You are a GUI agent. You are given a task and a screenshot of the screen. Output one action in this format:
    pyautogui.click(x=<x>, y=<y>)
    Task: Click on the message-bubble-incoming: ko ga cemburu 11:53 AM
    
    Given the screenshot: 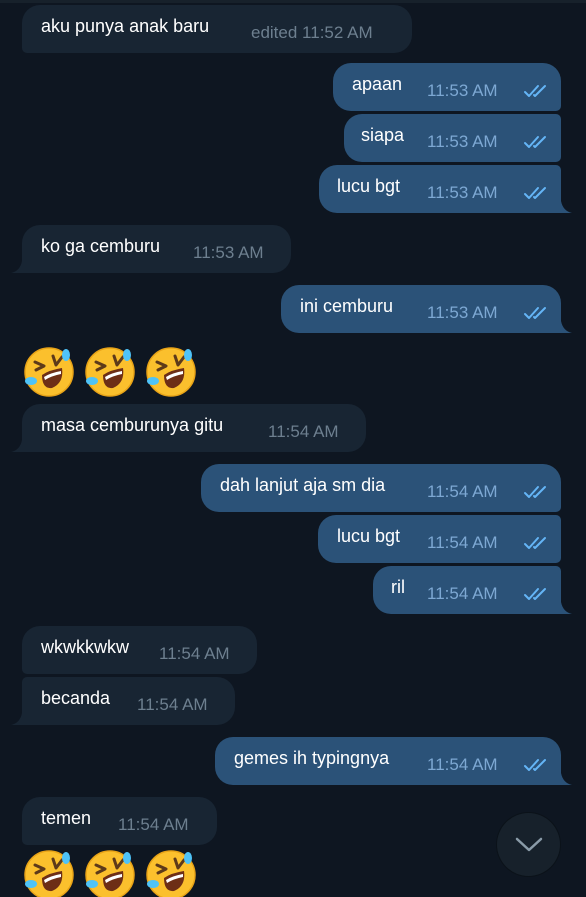 What is the action you would take?
    pyautogui.click(x=156, y=249)
    